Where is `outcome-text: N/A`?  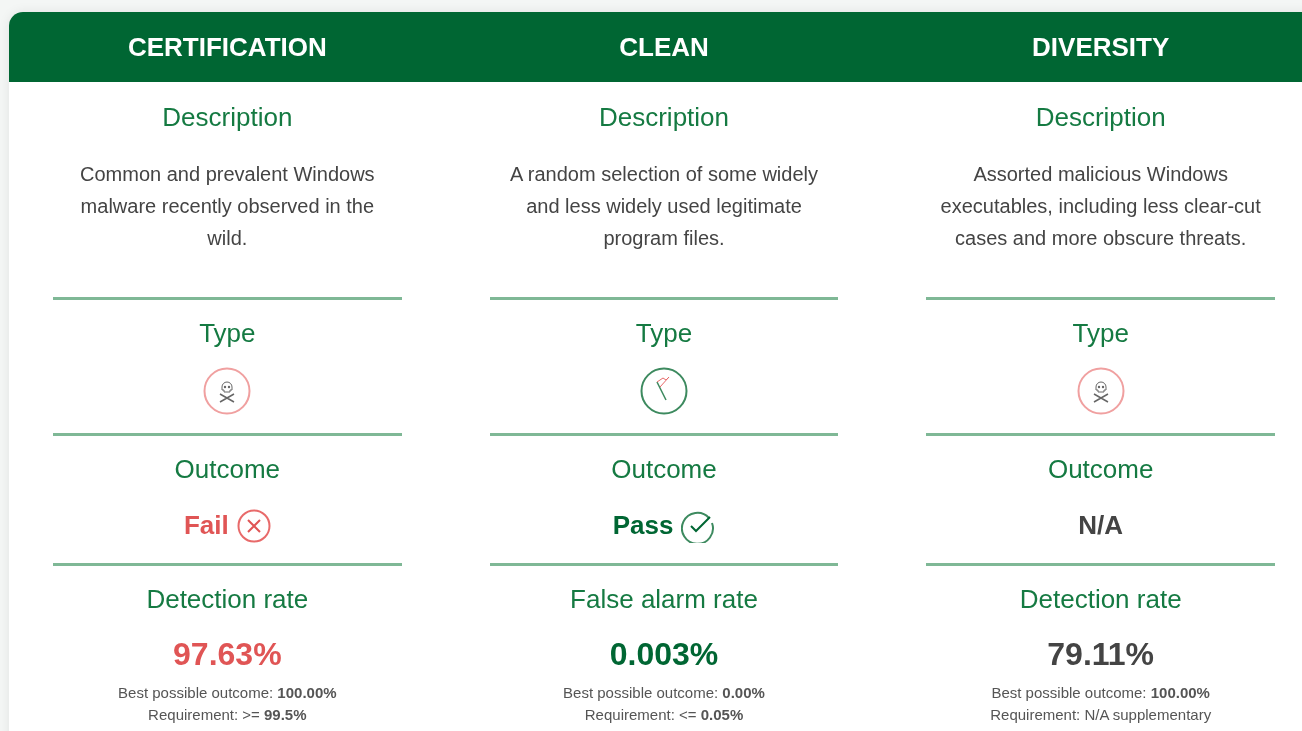 outcome-text: N/A is located at coordinates (1101, 525).